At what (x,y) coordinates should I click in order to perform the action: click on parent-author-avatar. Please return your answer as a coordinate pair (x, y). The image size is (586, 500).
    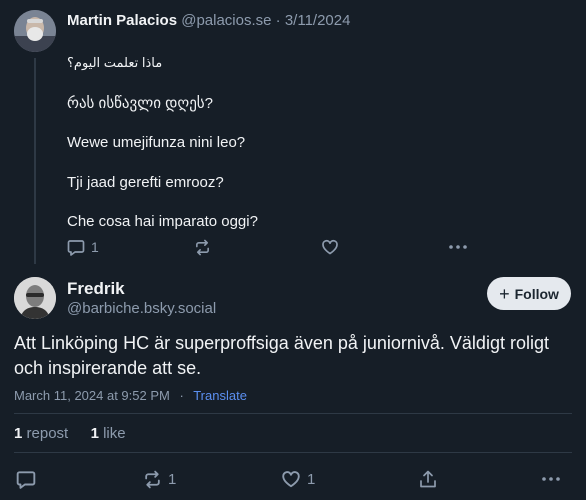
    Looking at the image, I should click on (35, 31).